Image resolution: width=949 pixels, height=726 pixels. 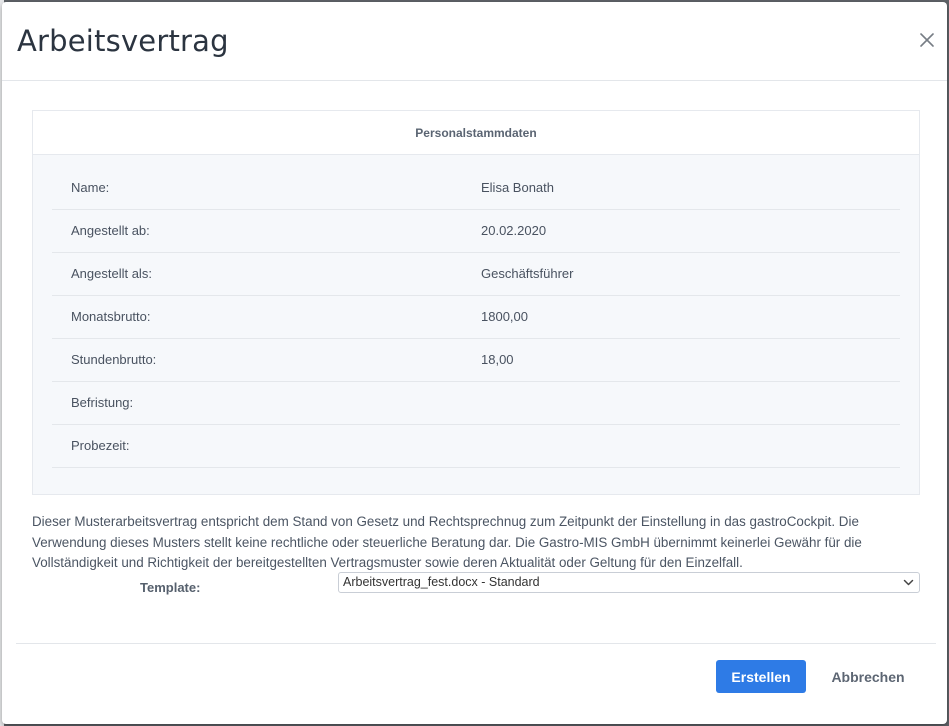 I want to click on data-label: Stundenbrutto:, so click(x=114, y=359).